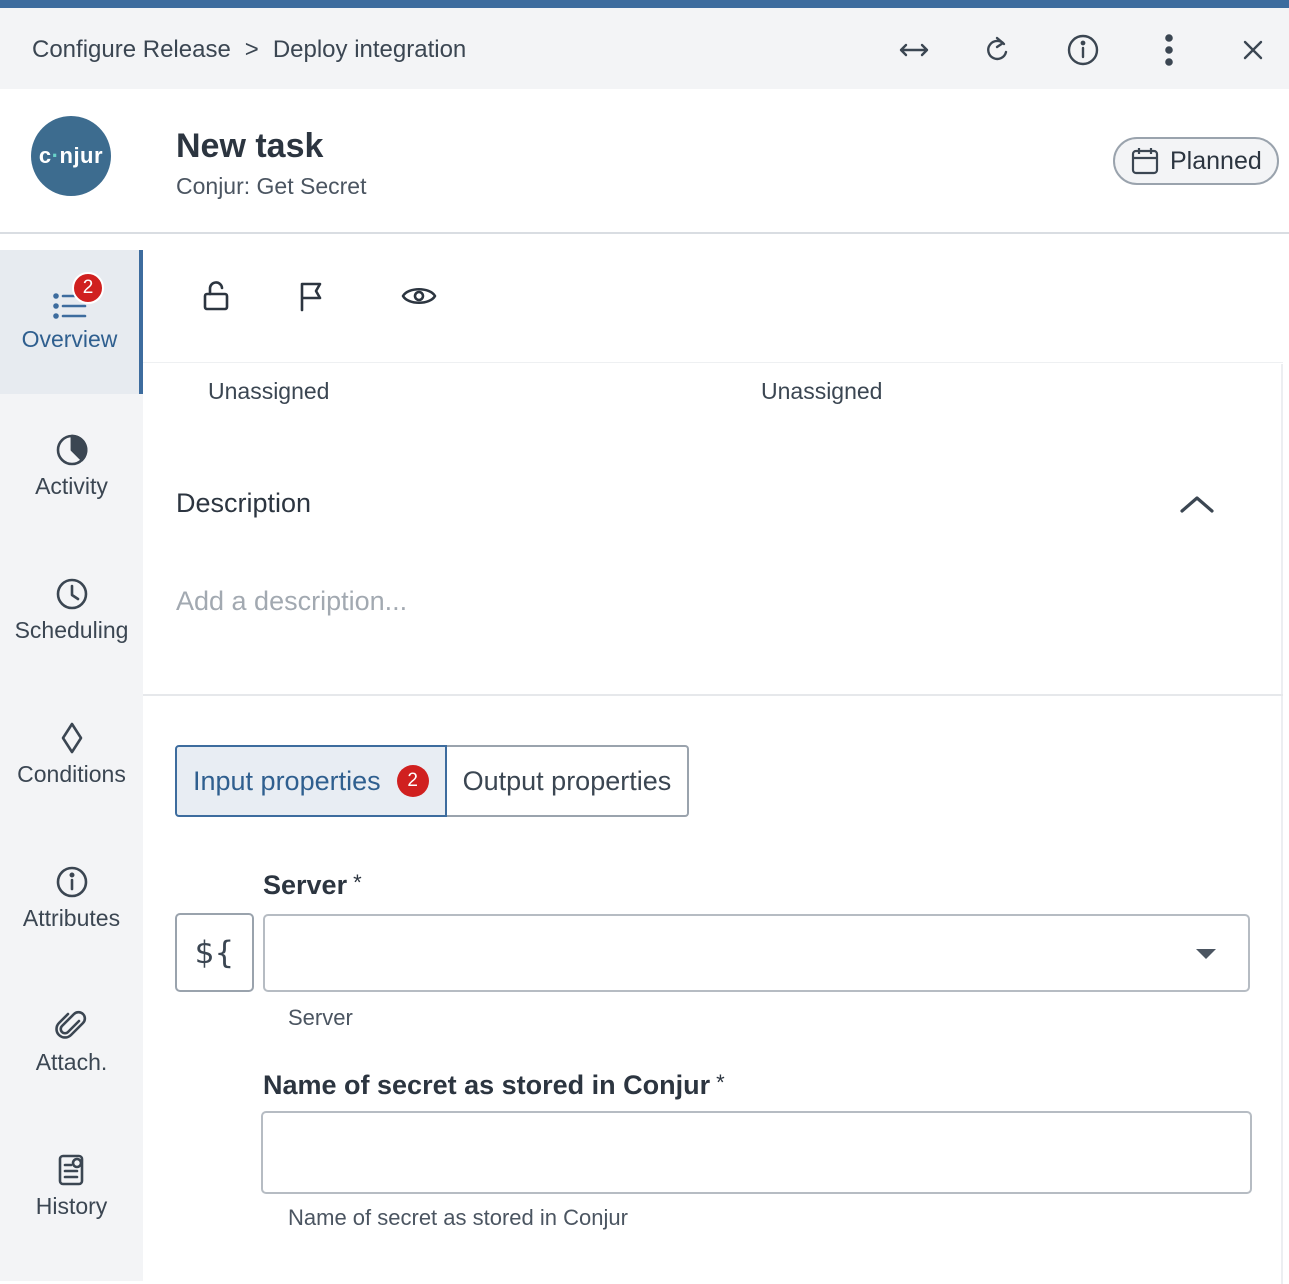  What do you see at coordinates (71, 1061) in the screenshot?
I see `sidebar-item-label: Attach.` at bounding box center [71, 1061].